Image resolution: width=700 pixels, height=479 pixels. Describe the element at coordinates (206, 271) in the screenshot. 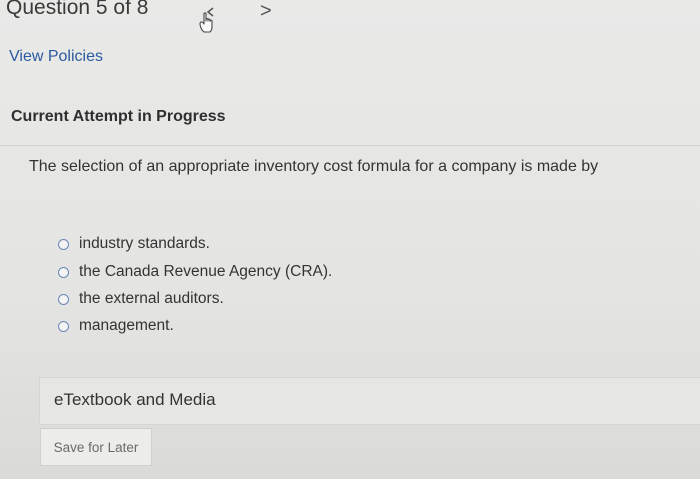

I see `answer-option-label: the Canada Revenue Agency (CRA).` at that location.